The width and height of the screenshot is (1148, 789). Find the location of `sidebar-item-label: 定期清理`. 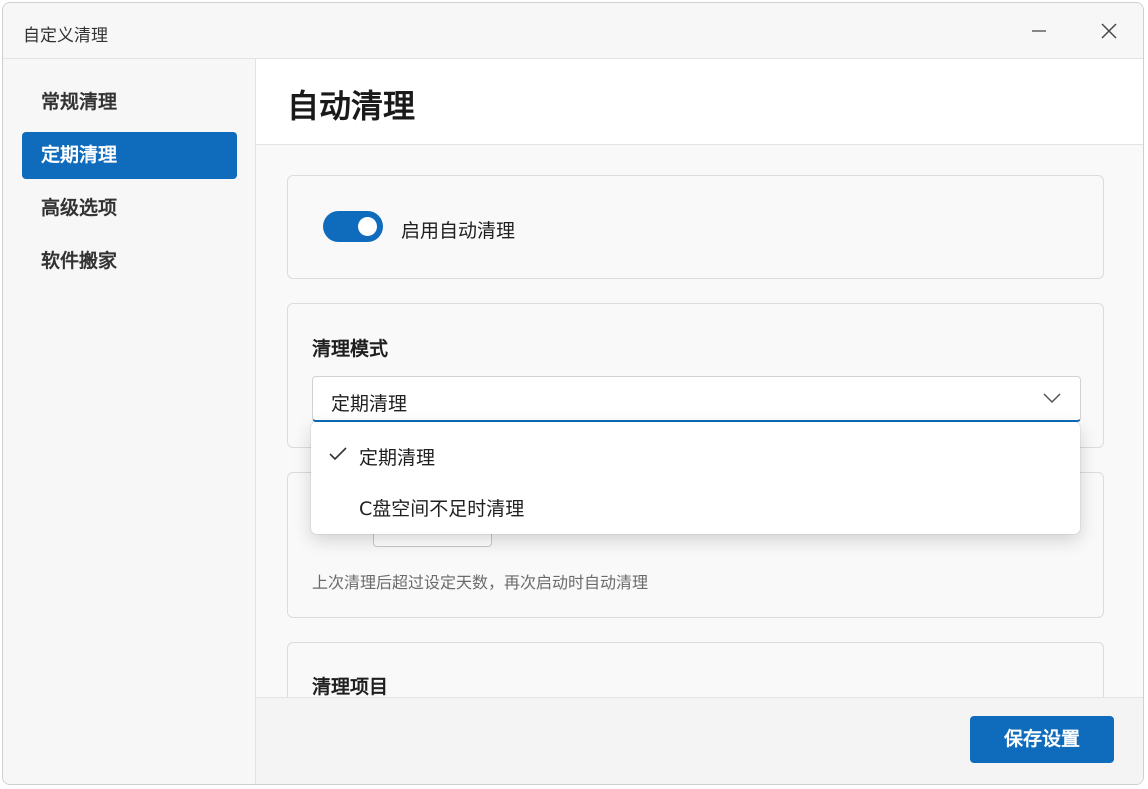

sidebar-item-label: 定期清理 is located at coordinates (79, 155).